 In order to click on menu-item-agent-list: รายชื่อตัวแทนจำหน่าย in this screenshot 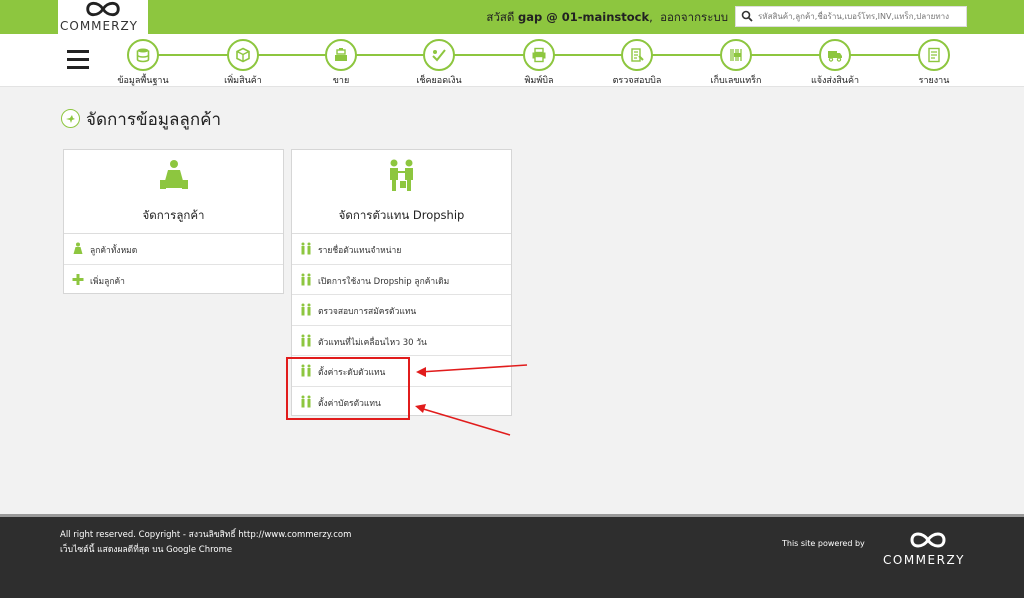, I will do `click(401, 249)`.